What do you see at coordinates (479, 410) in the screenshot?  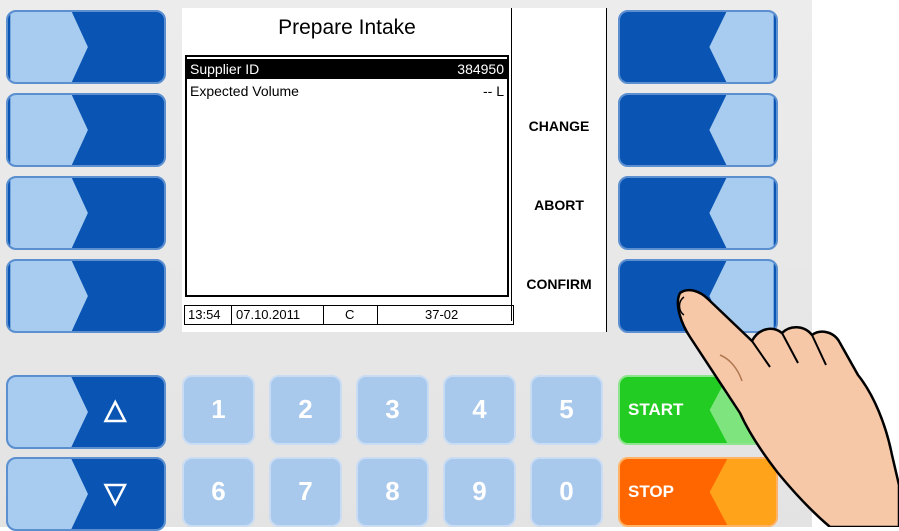 I see `key-4: 4` at bounding box center [479, 410].